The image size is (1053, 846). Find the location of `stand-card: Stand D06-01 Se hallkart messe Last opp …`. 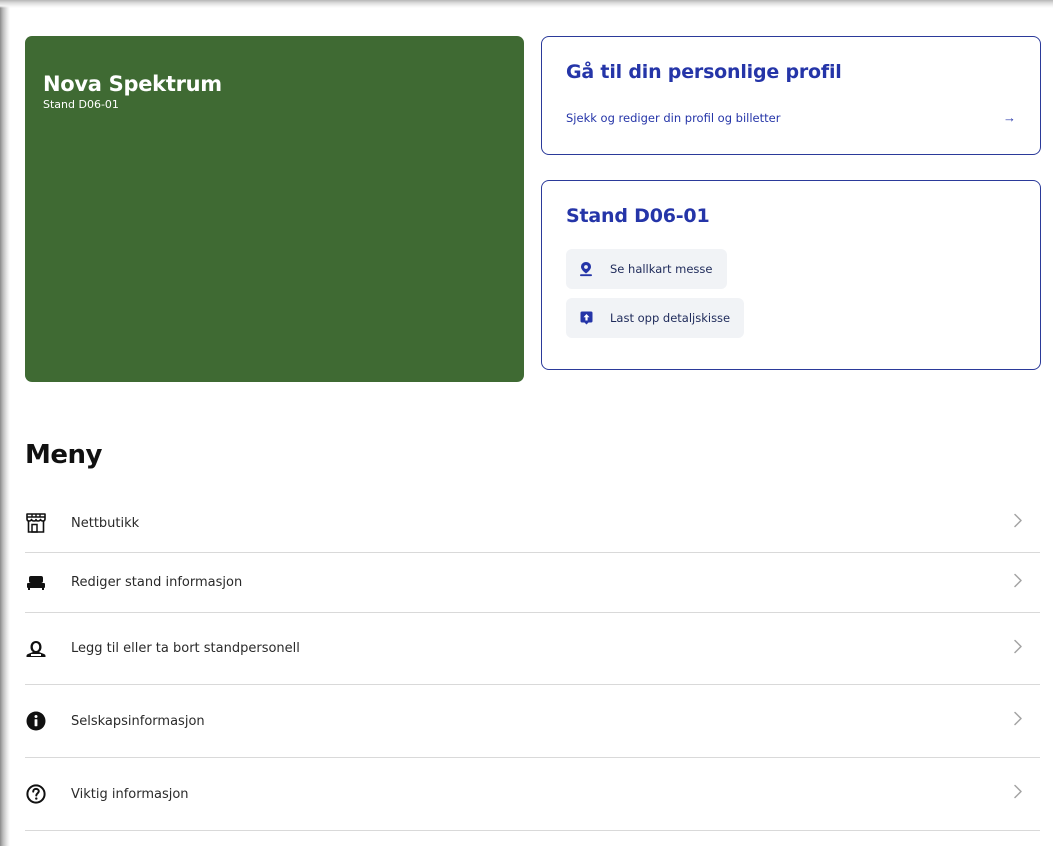

stand-card: Stand D06-01 Se hallkart messe Last opp … is located at coordinates (791, 275).